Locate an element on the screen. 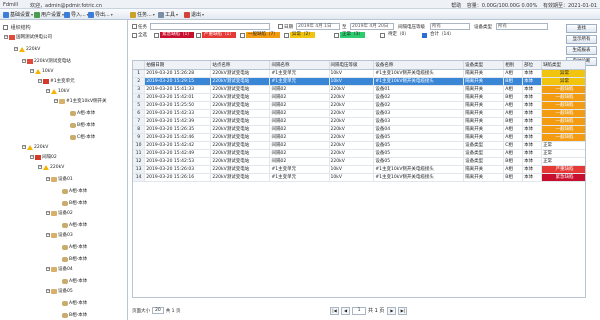 Image resolution: width=600 pixels, height=320 pixels. tree-node: − 设备02 is located at coordinates (59, 213).